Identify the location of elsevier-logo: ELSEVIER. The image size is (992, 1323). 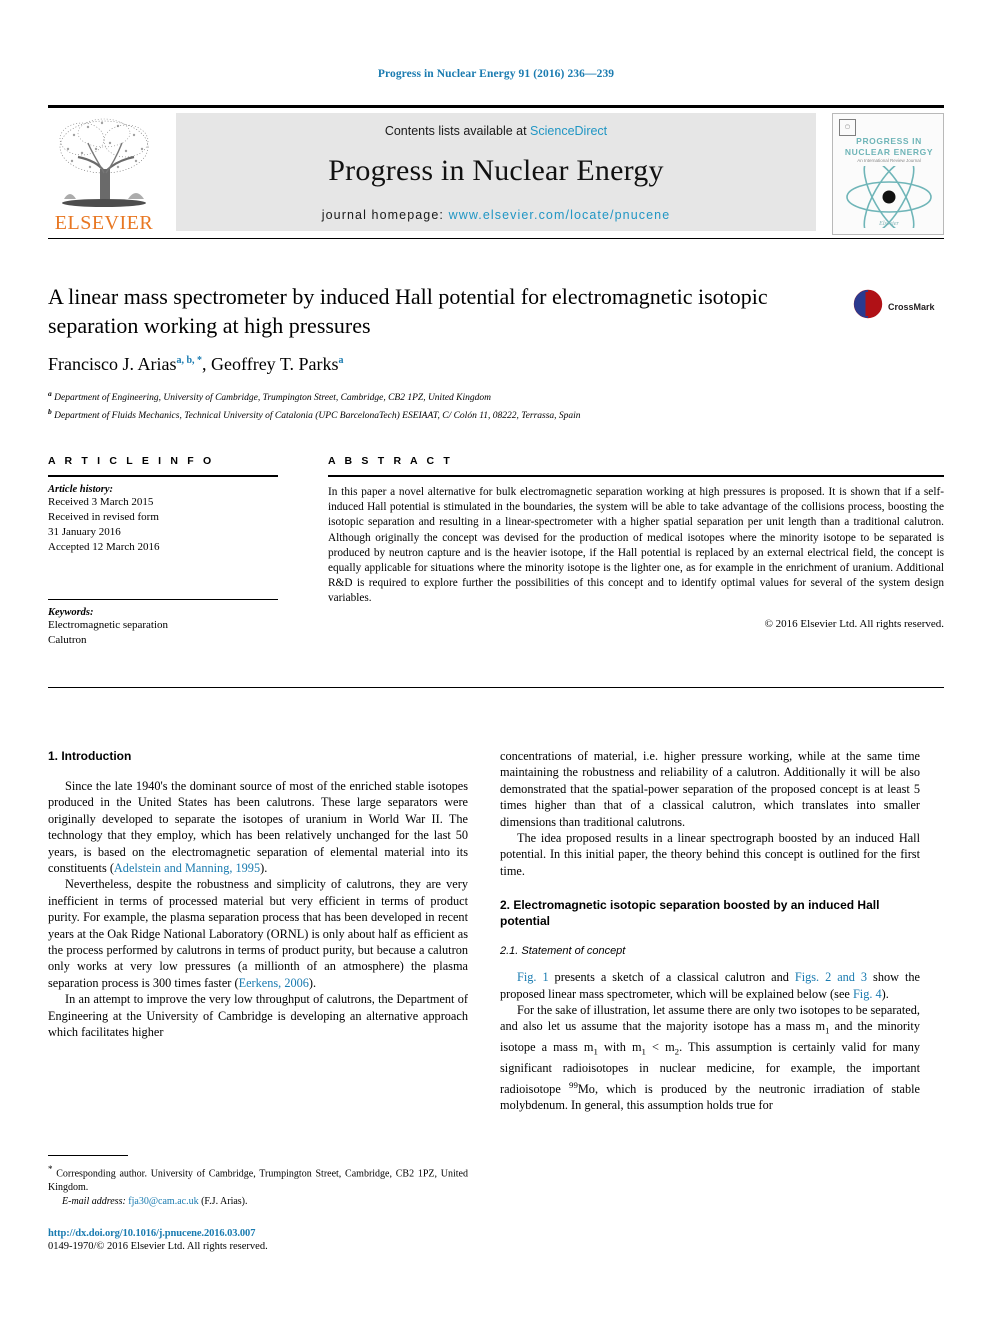
(104, 174).